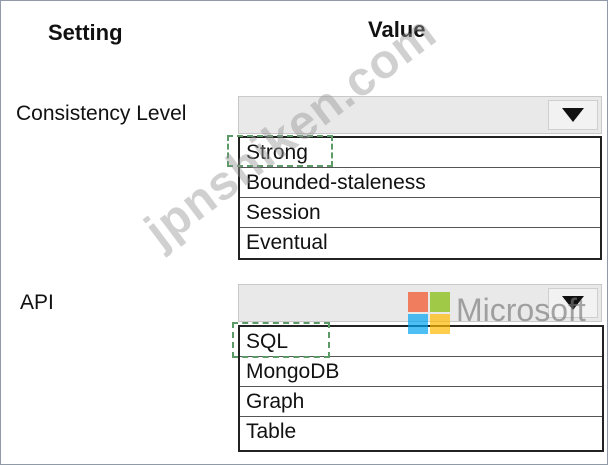  Describe the element at coordinates (37, 302) in the screenshot. I see `api-label: API` at that location.